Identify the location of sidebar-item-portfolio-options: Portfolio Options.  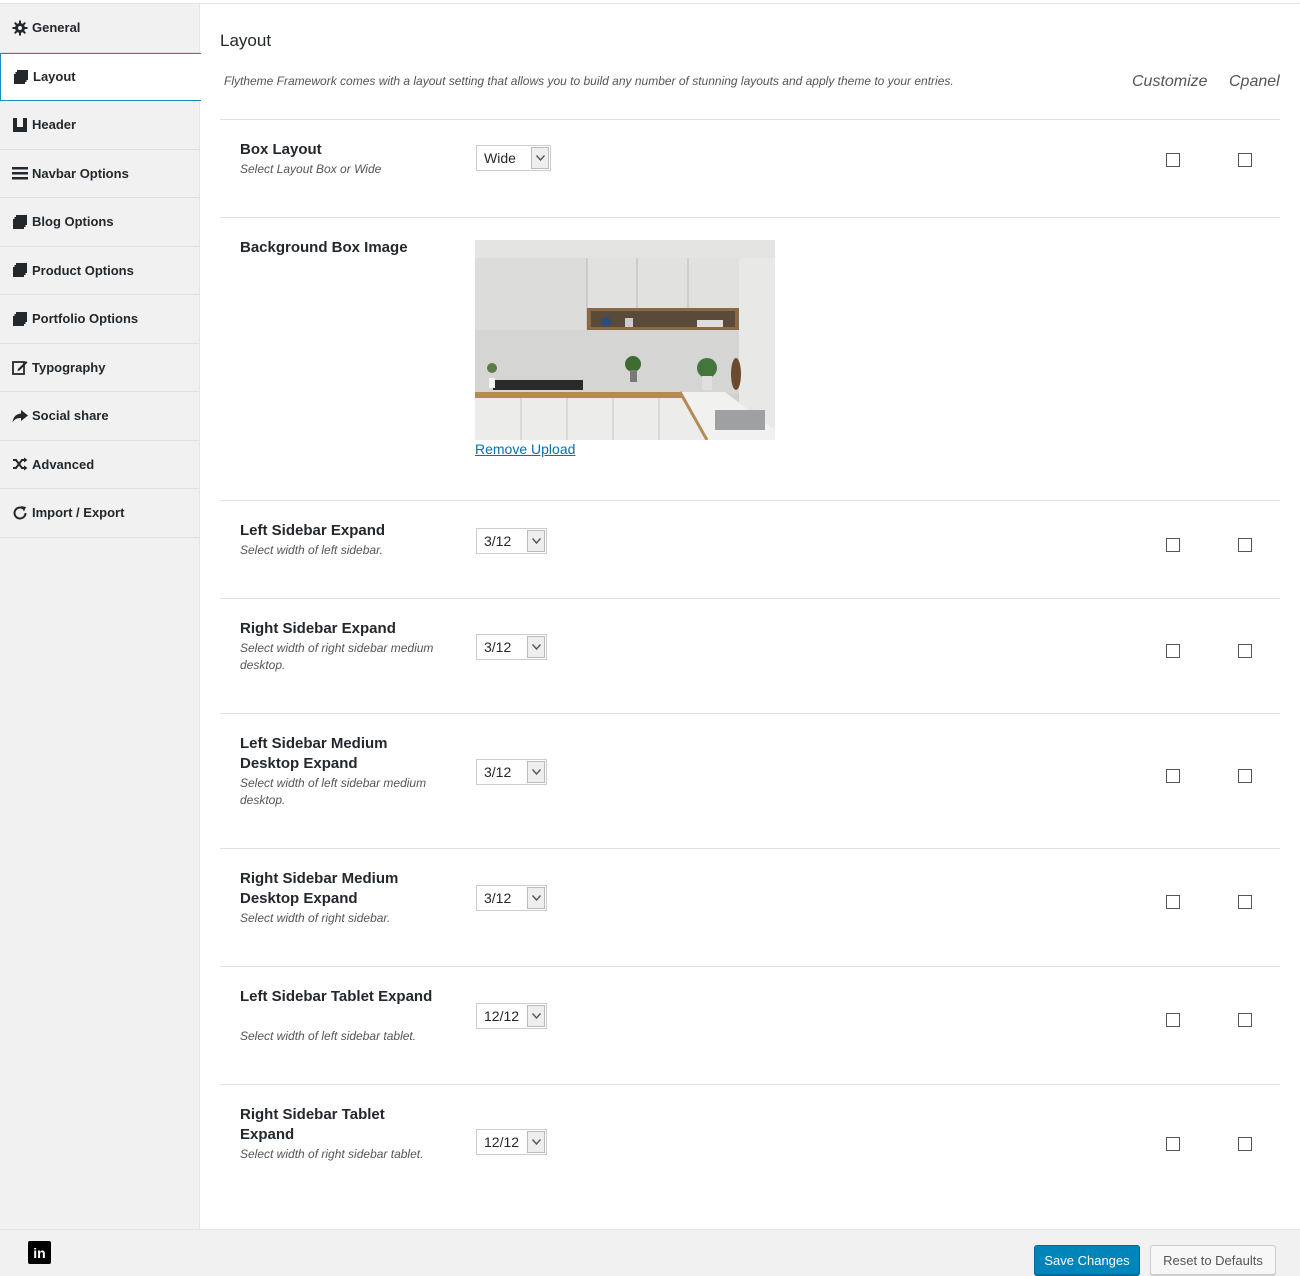
(99, 319).